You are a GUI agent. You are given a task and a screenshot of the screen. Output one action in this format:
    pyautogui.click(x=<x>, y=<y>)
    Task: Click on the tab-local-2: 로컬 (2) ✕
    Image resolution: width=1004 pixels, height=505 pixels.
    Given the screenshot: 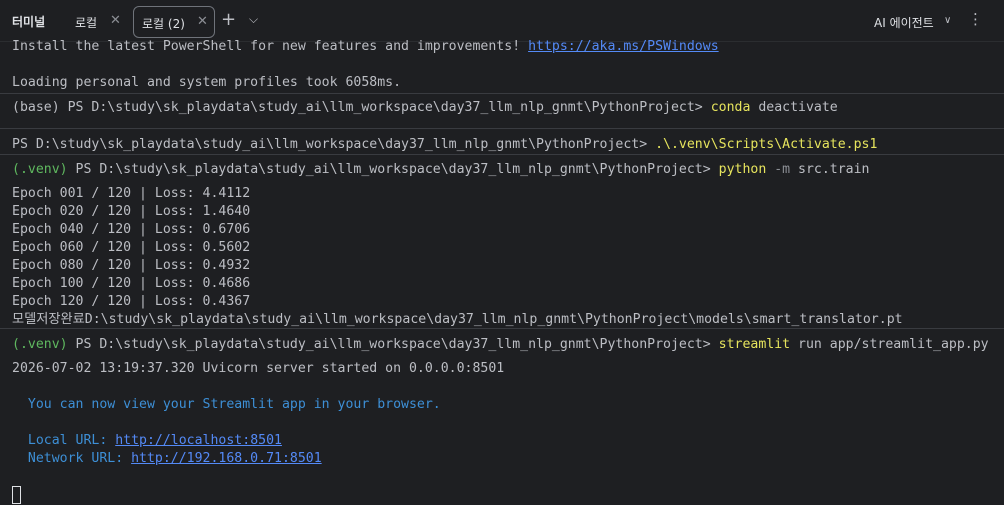 What is the action you would take?
    pyautogui.click(x=174, y=22)
    